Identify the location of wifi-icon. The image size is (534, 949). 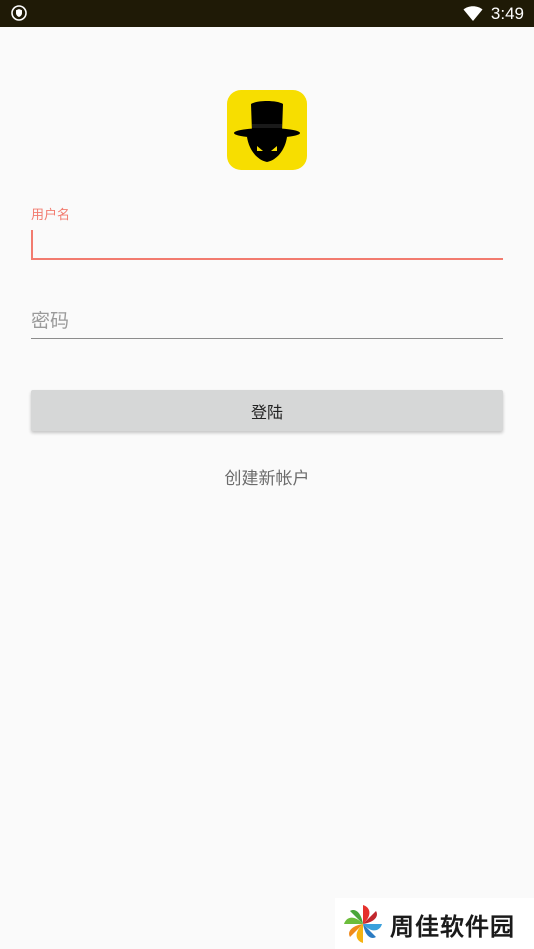
(473, 13).